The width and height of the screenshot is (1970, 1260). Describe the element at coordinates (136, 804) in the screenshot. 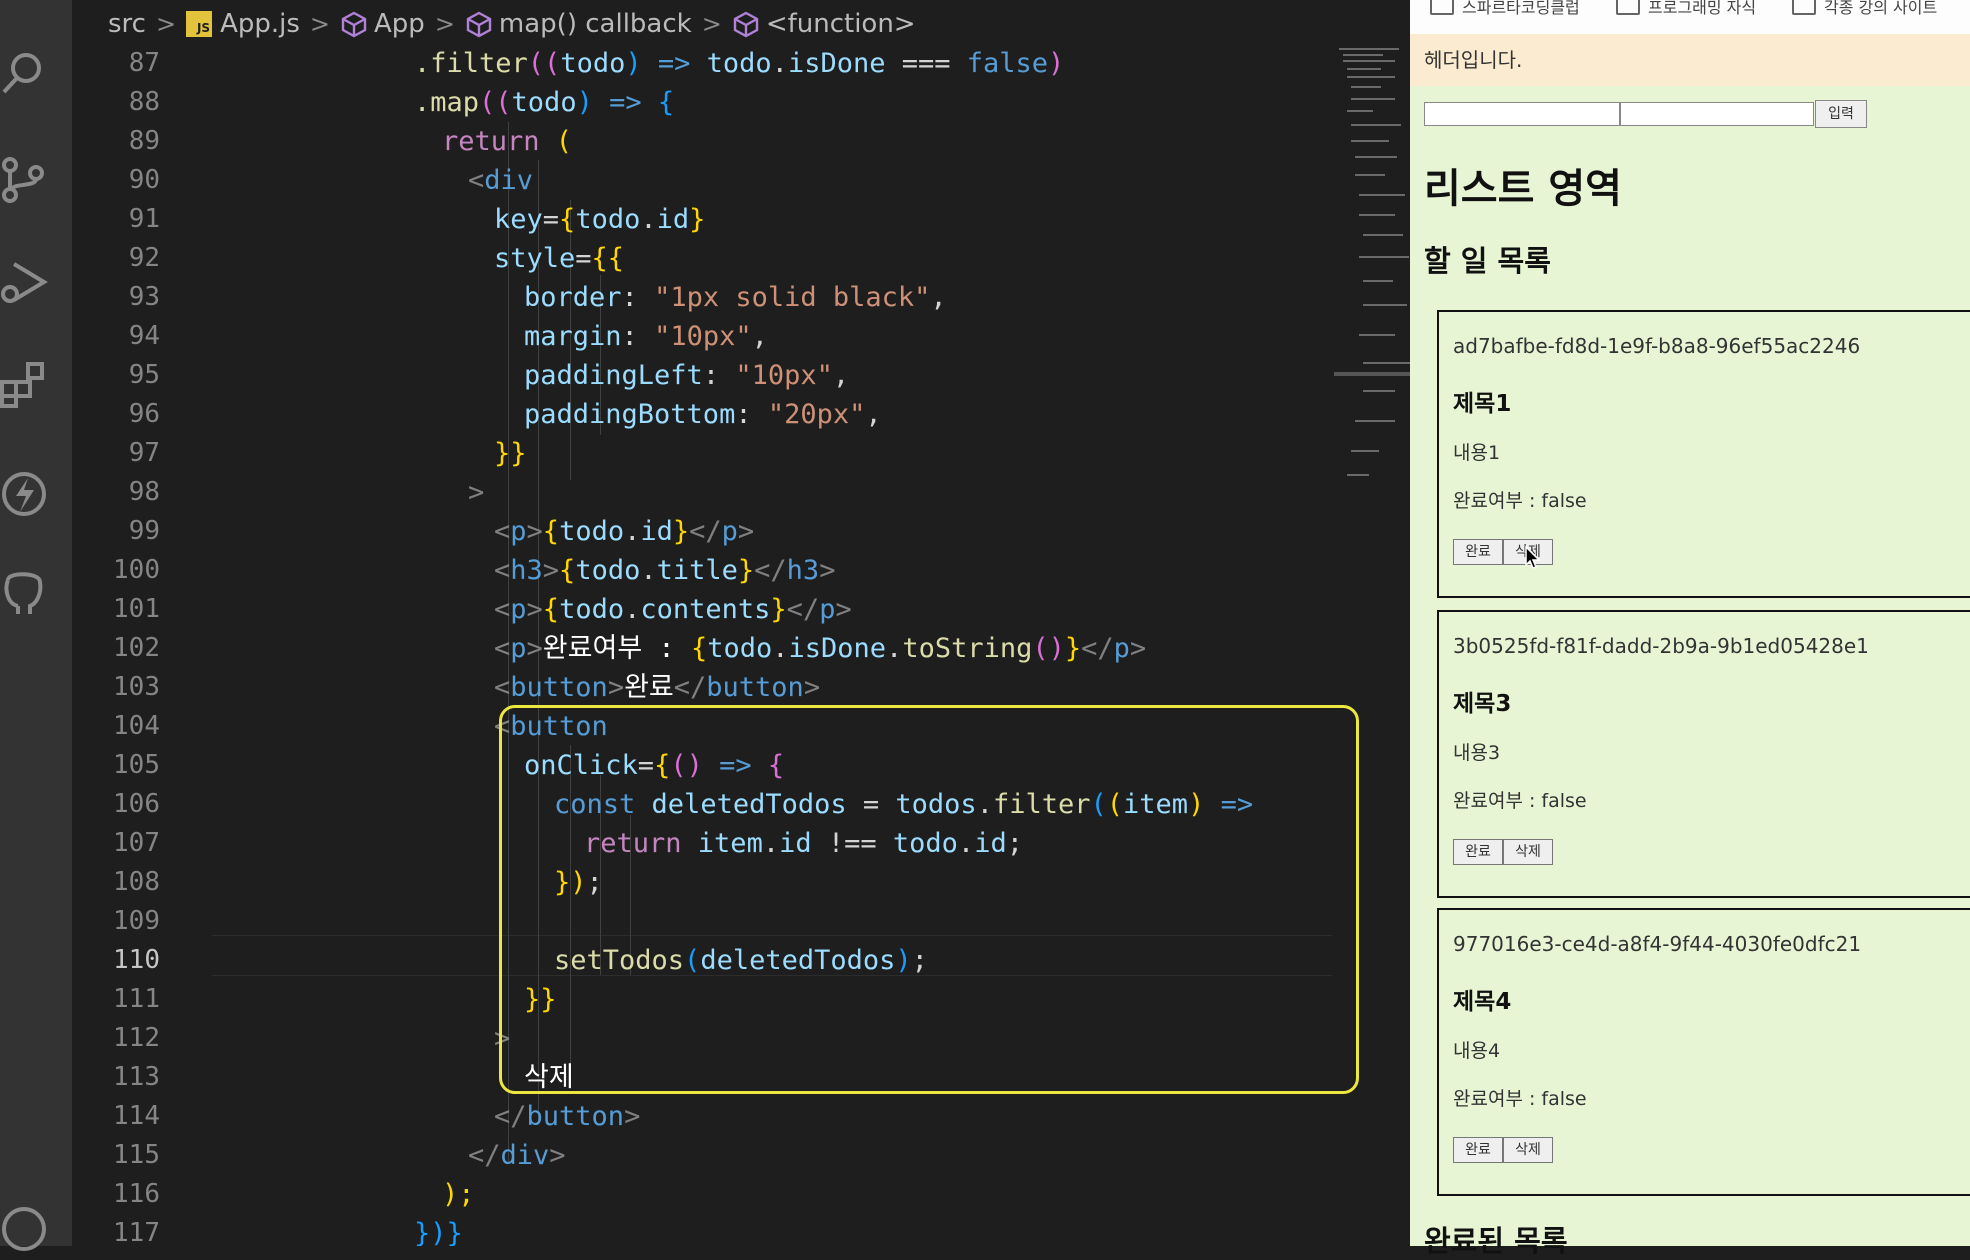

I see `line-number: 106` at that location.